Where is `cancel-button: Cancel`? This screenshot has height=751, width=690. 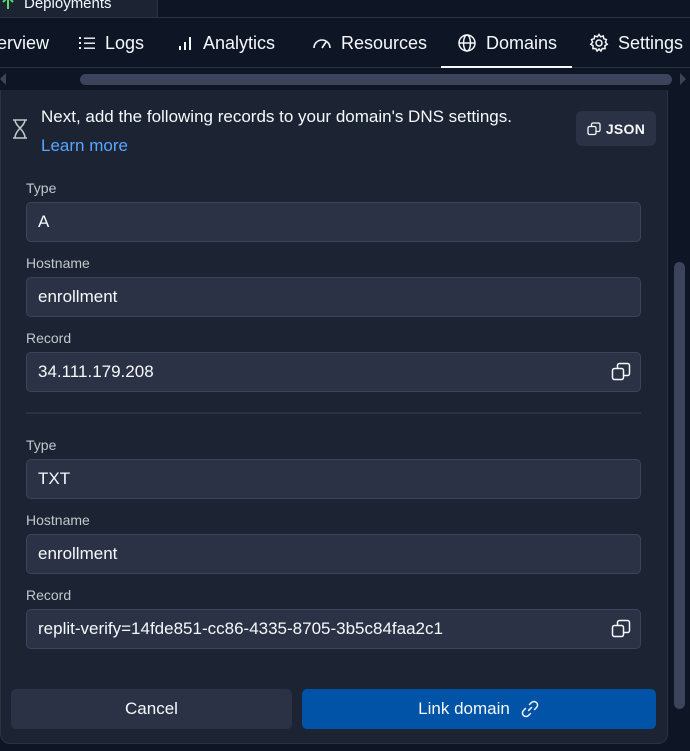 cancel-button: Cancel is located at coordinates (151, 709).